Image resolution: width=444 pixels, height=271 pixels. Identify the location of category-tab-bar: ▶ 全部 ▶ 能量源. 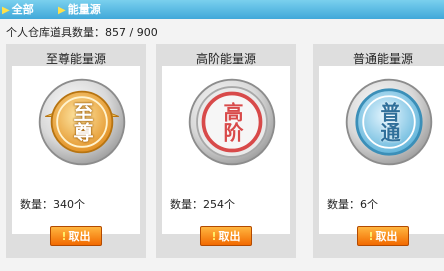
(222, 9).